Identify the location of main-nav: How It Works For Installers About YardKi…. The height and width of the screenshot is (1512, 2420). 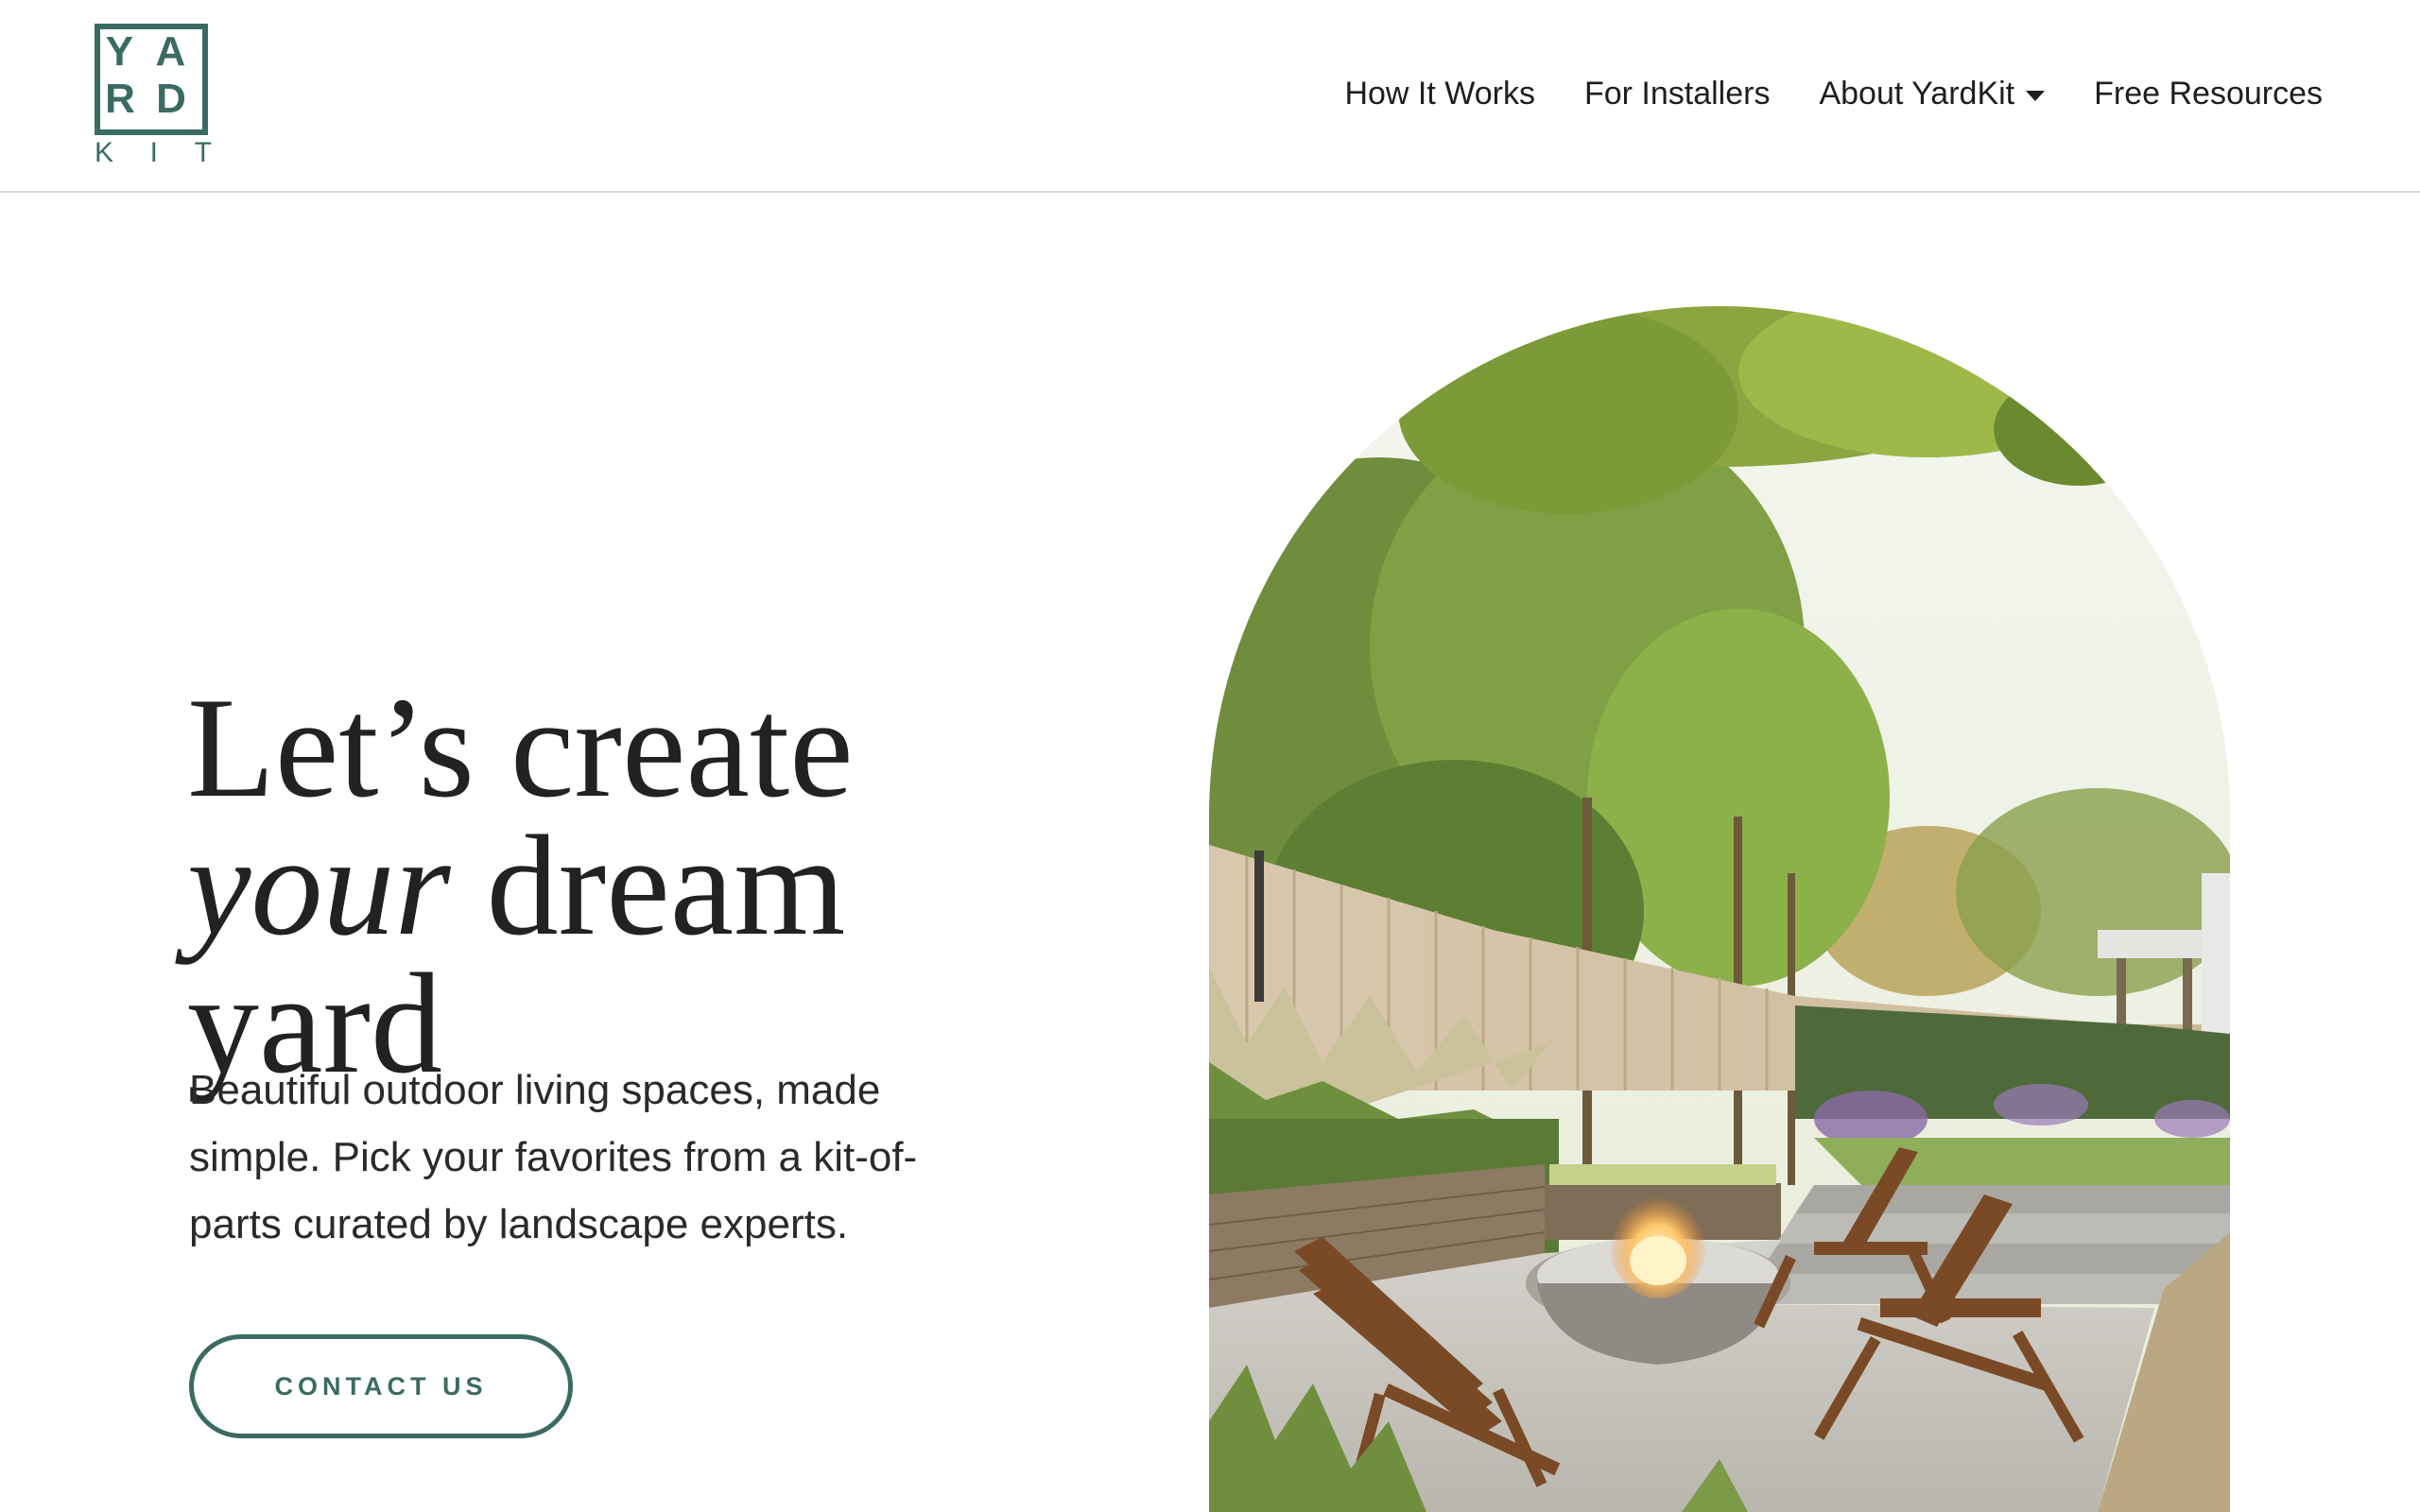
(1833, 94).